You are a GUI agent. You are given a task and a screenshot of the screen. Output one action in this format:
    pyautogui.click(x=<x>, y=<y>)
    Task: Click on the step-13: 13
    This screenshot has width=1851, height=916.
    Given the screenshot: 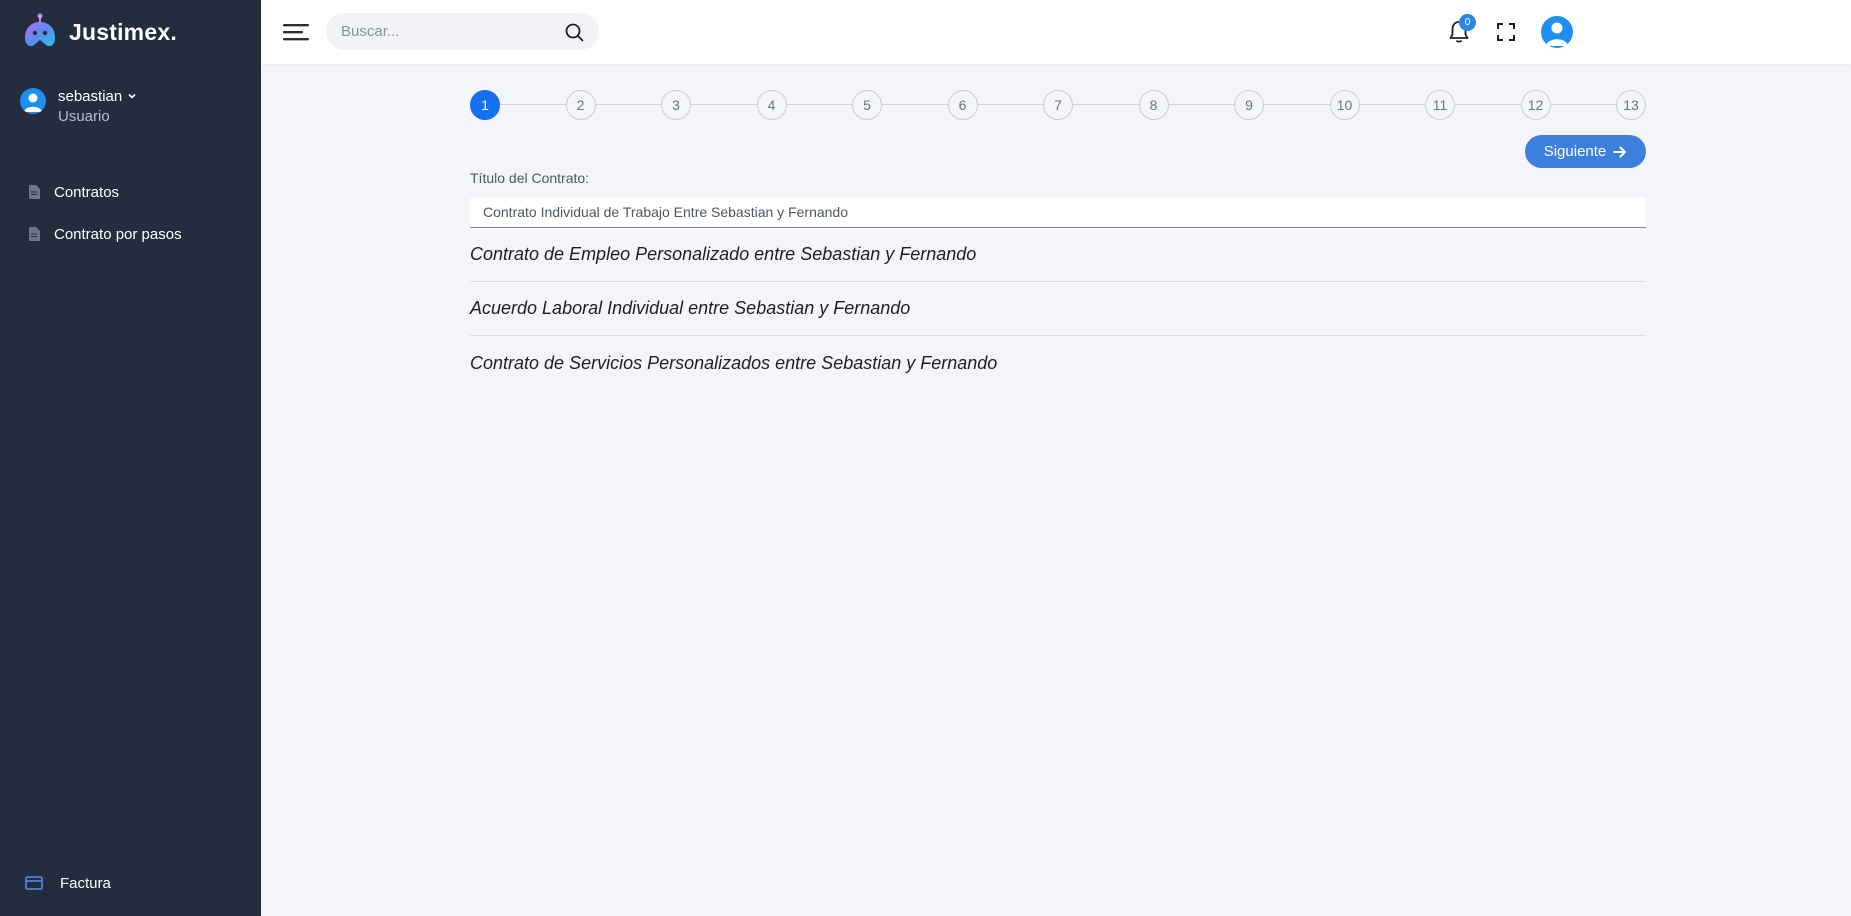 What is the action you would take?
    pyautogui.click(x=1631, y=105)
    